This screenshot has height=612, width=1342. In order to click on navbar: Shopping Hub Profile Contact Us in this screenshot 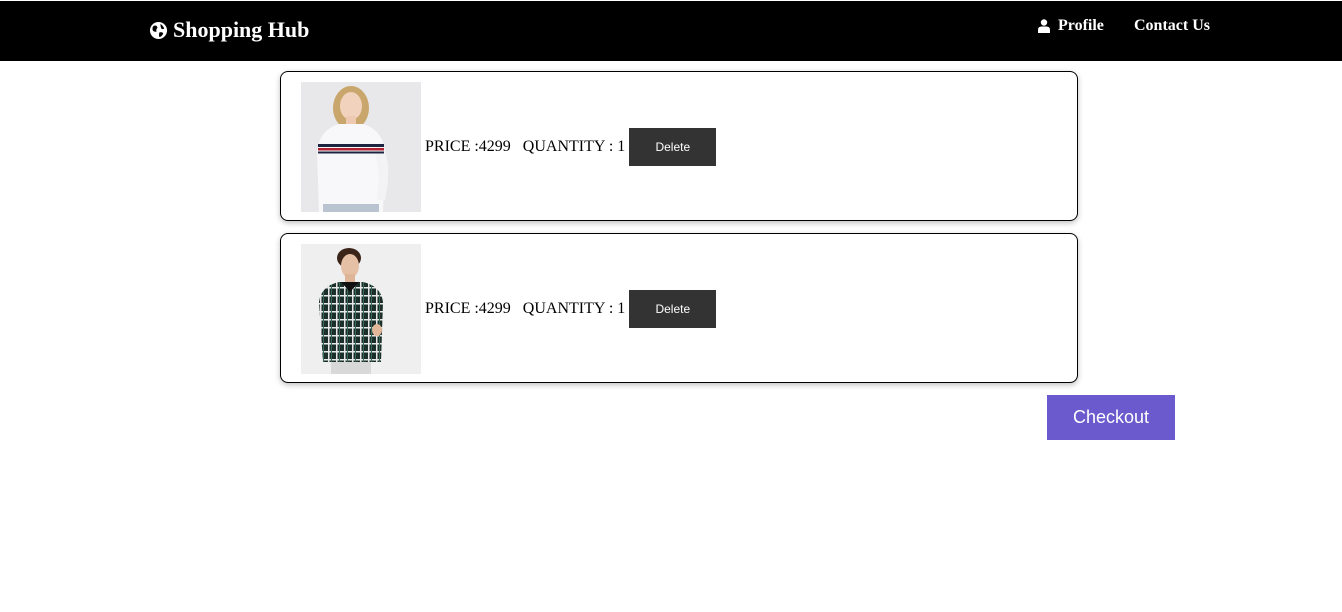, I will do `click(671, 31)`.